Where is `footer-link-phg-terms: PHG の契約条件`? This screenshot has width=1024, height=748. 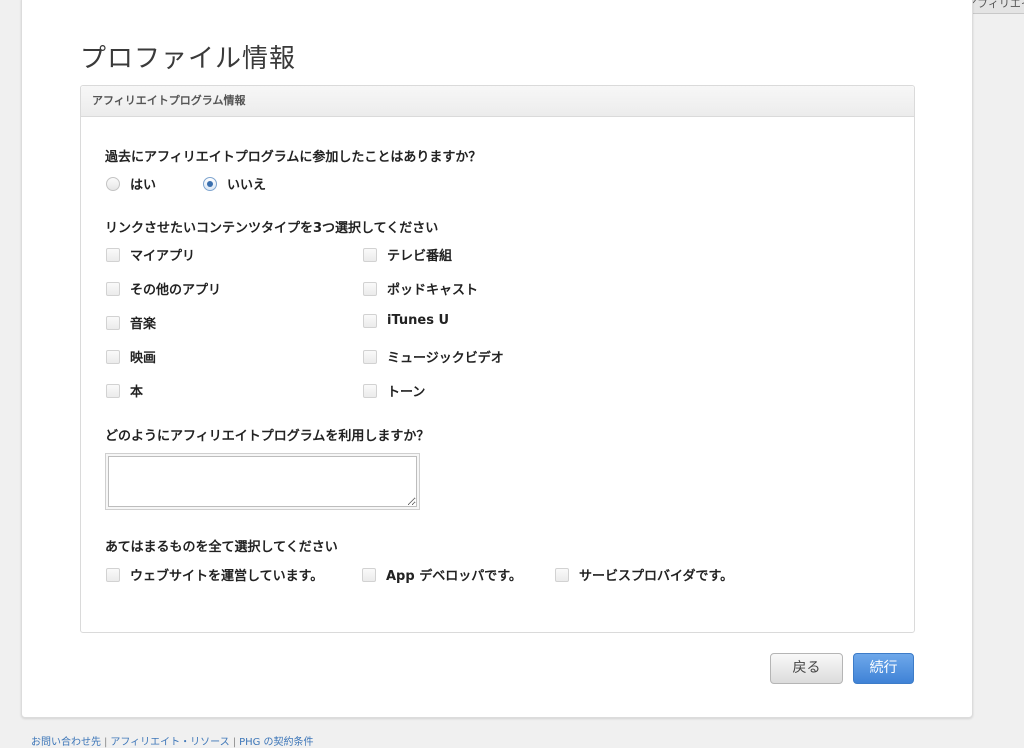
footer-link-phg-terms: PHG の契約条件 is located at coordinates (276, 742).